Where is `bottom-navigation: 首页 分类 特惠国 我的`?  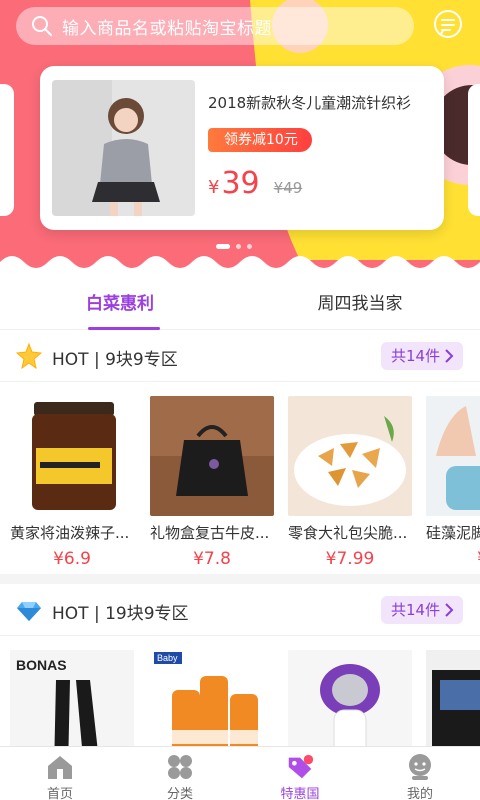 bottom-navigation: 首页 分类 特惠国 我的 is located at coordinates (240, 773).